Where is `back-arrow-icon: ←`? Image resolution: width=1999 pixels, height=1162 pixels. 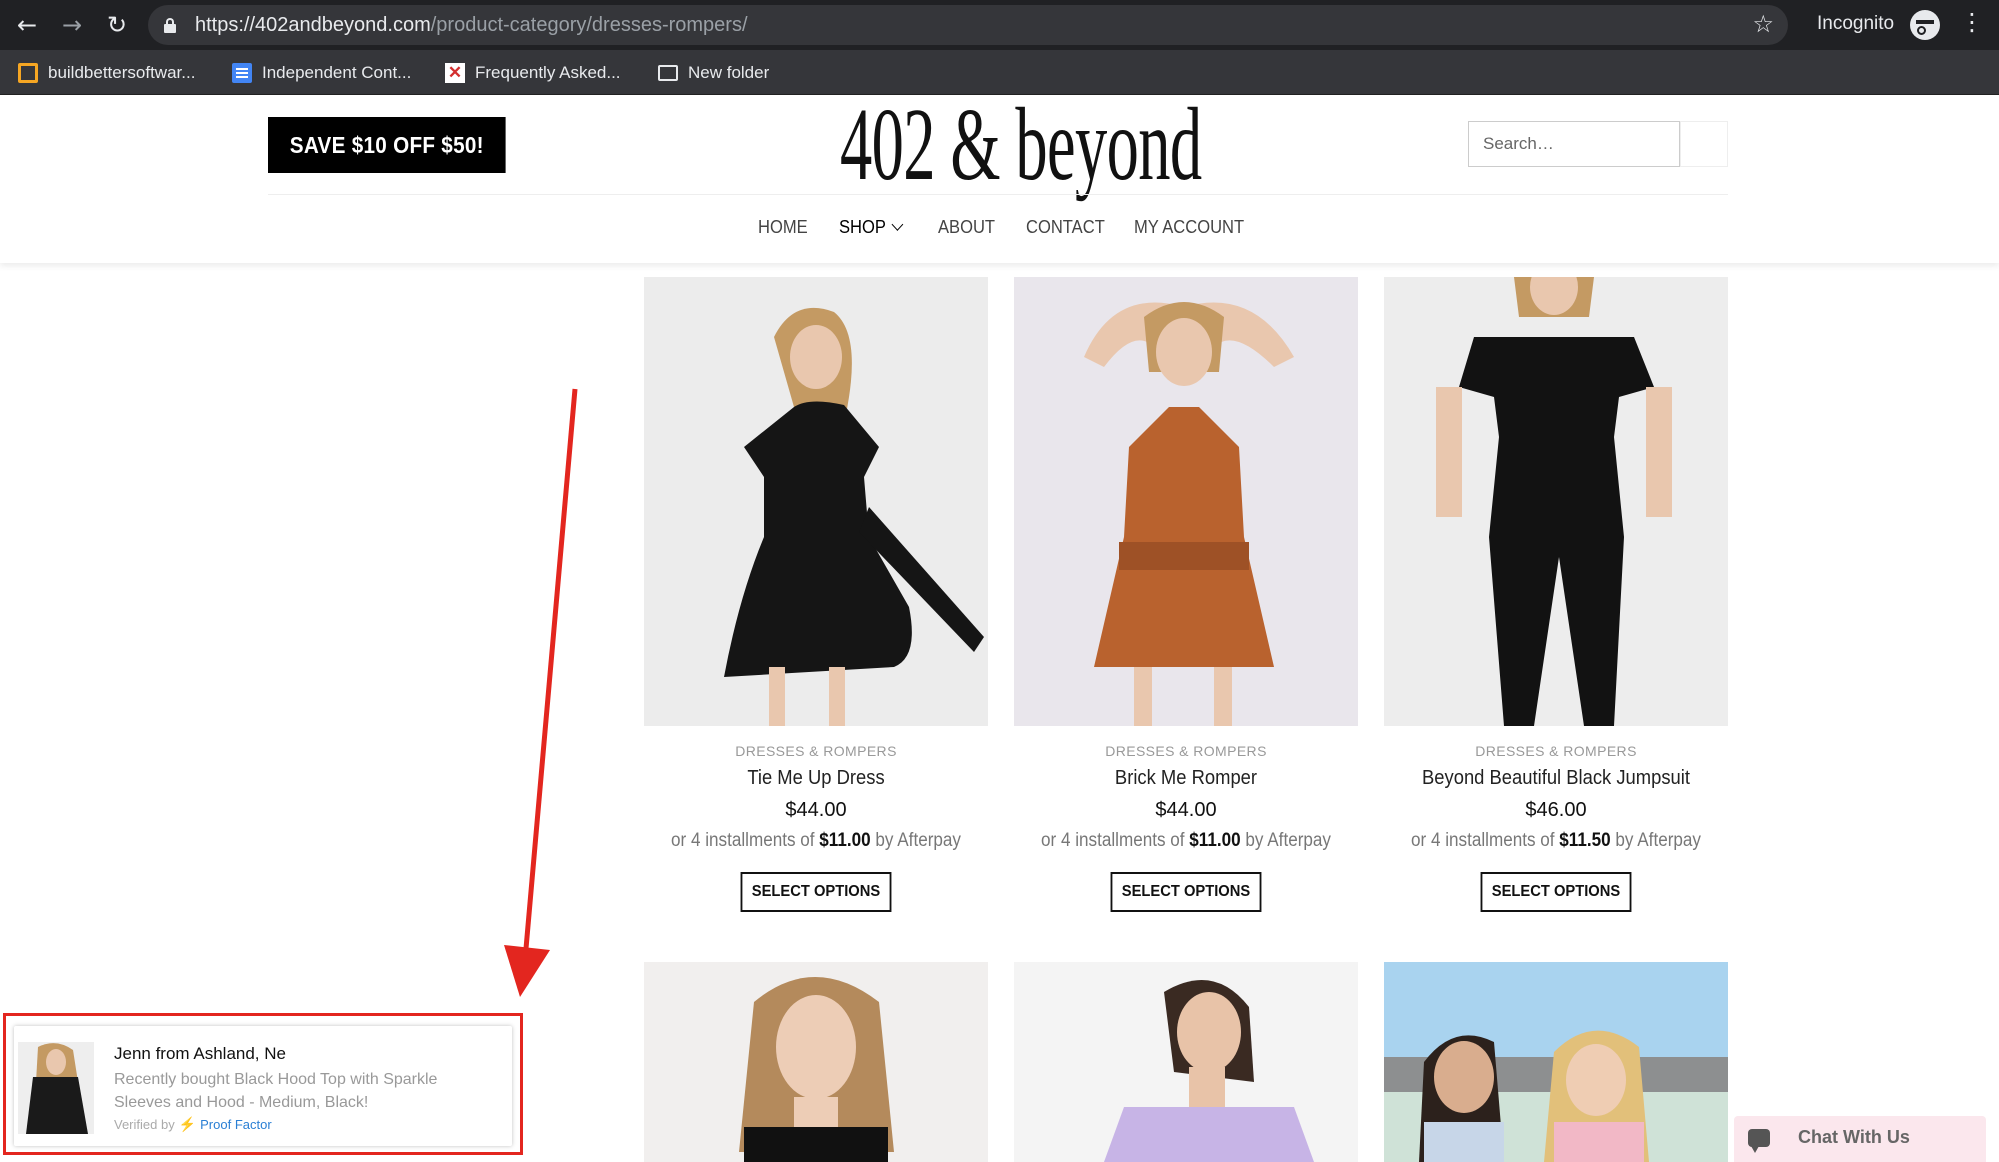 back-arrow-icon: ← is located at coordinates (27, 25).